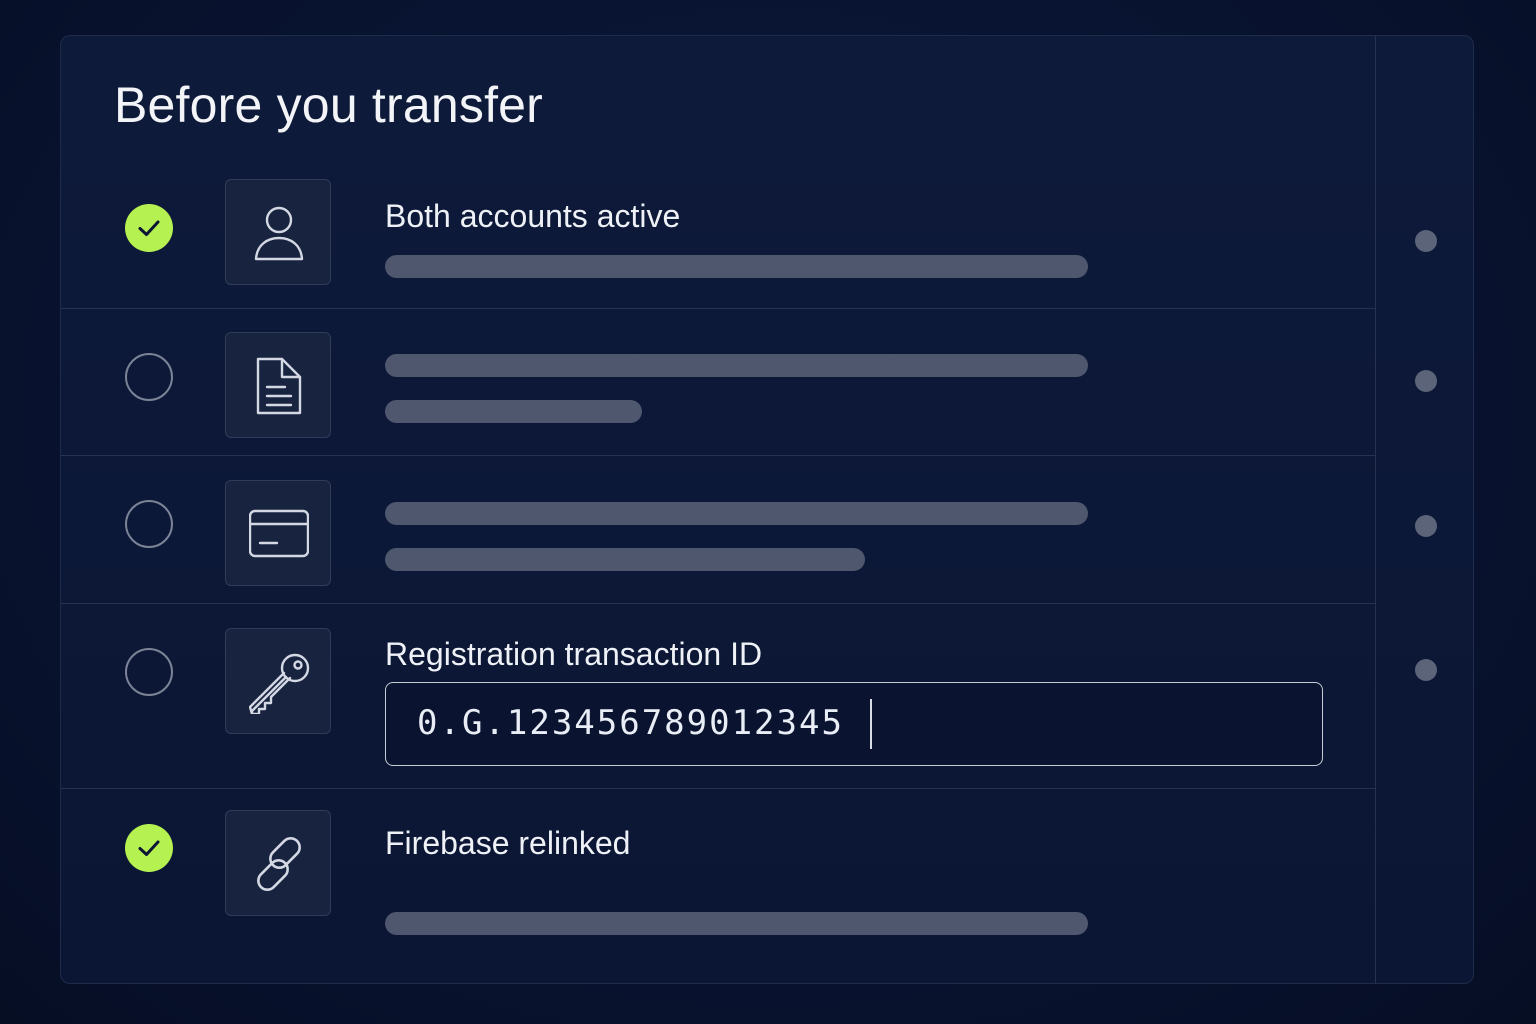  What do you see at coordinates (508, 843) in the screenshot?
I see `row-label: Firebase relinked` at bounding box center [508, 843].